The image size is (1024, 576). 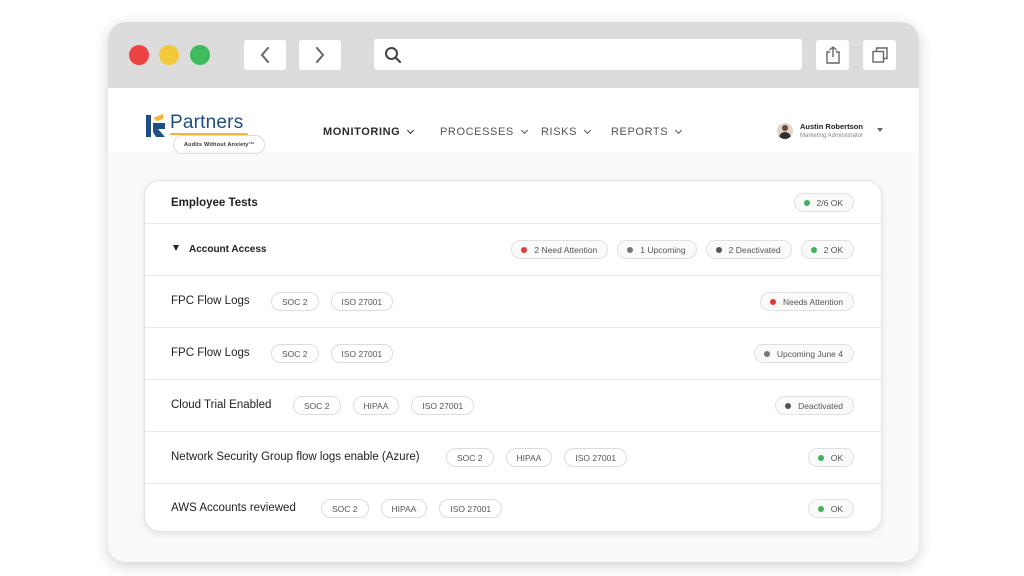 I want to click on nav-label: MONITORING, so click(x=362, y=132).